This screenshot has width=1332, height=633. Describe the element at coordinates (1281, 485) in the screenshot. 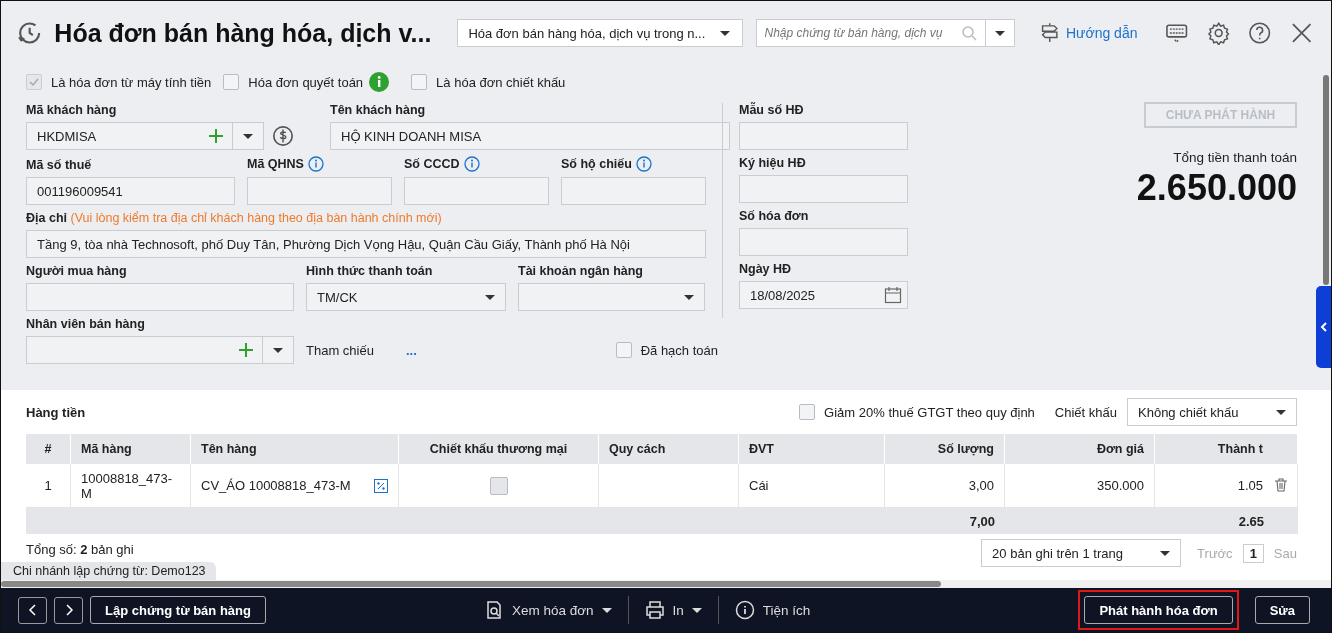

I see `delete-icon` at that location.